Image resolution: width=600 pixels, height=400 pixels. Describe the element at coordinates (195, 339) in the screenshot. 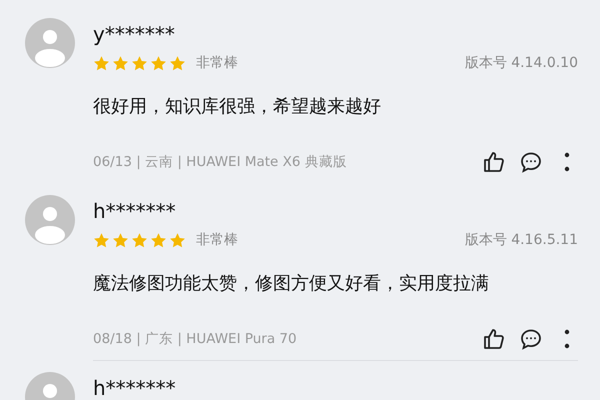

I see `review-meta: 08/18 | 广东 | HUAWEI Pura 70` at that location.